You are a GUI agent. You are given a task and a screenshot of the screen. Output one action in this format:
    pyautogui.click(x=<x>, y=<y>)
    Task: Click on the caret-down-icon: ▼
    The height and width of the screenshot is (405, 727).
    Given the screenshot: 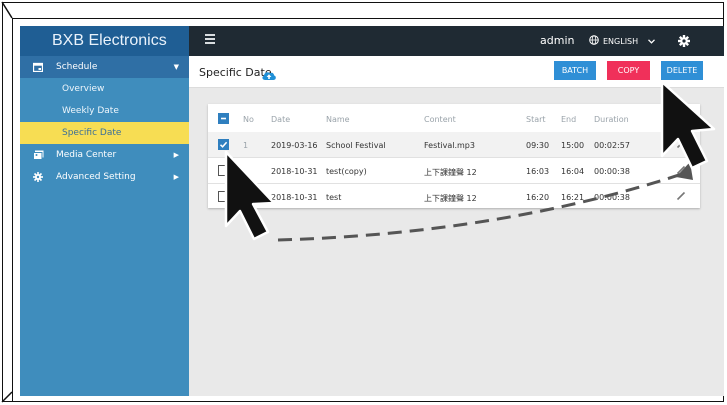 What is the action you would take?
    pyautogui.click(x=176, y=67)
    